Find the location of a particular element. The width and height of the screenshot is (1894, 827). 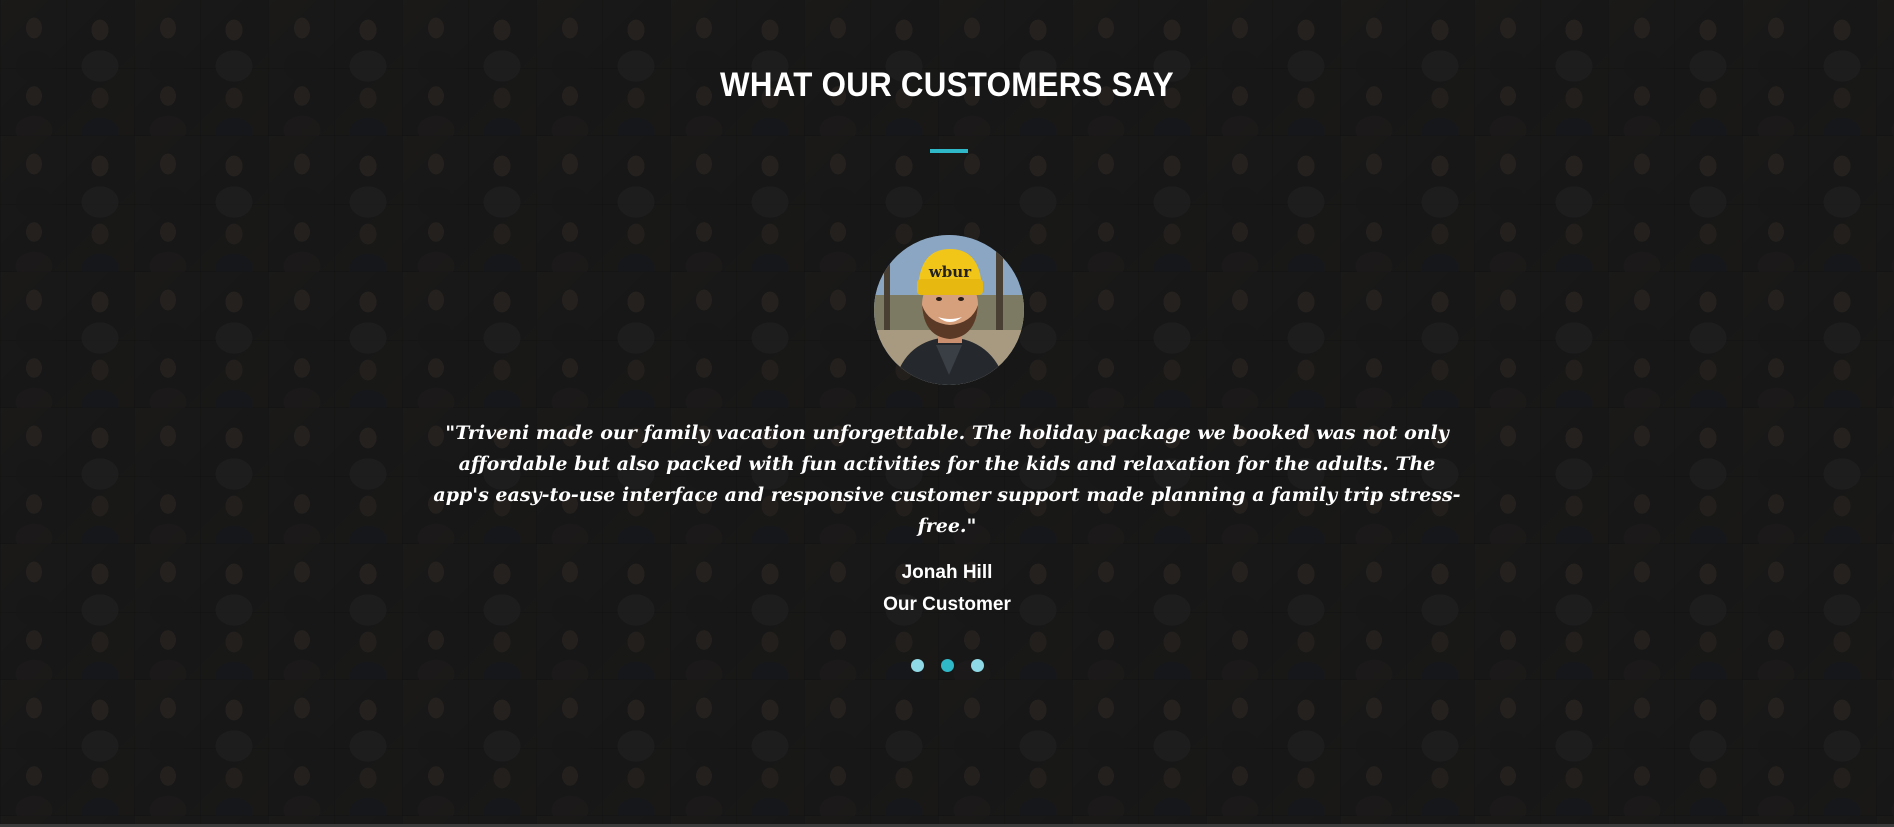

carousel-dots is located at coordinates (947, 665).